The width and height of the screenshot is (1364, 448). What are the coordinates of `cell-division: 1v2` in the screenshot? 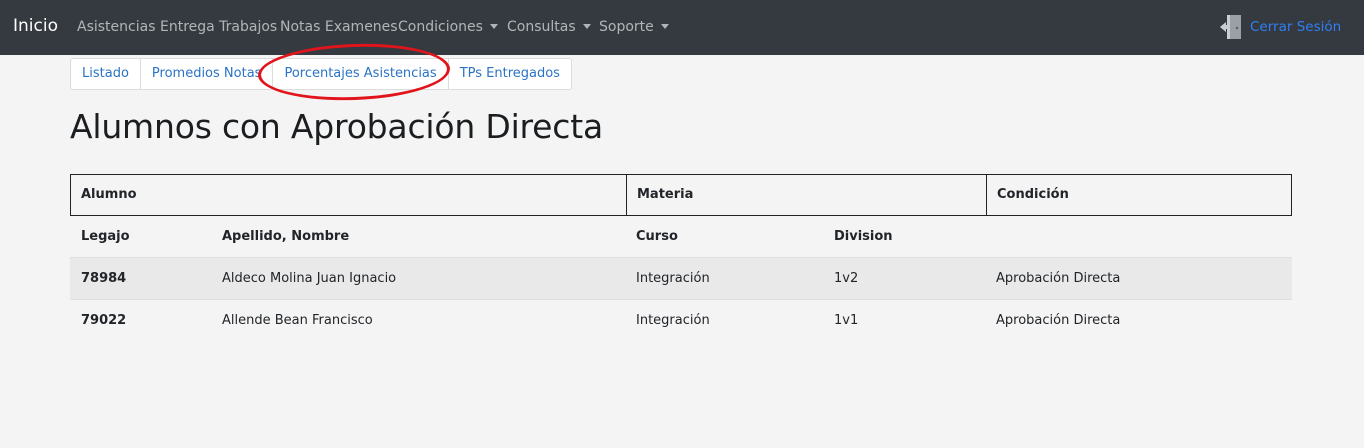 It's located at (846, 278).